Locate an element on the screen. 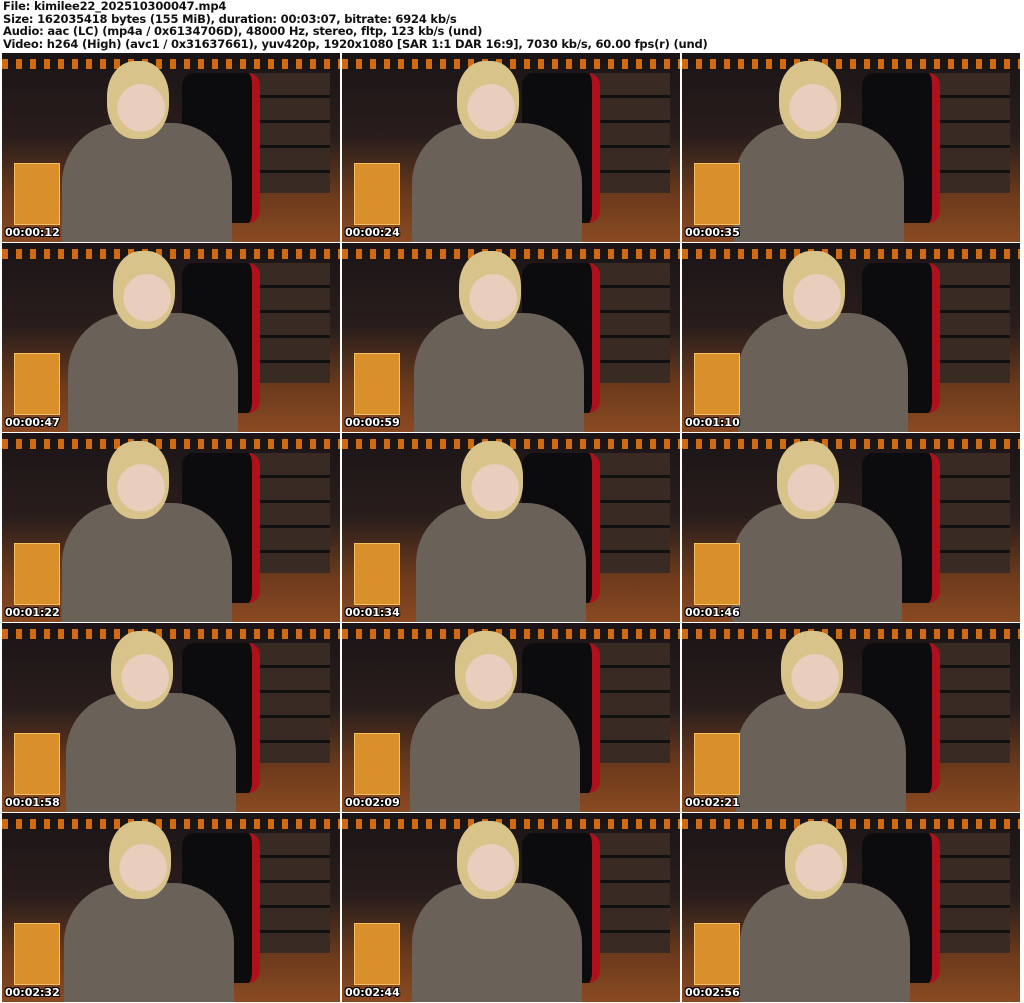  video-thumbnail: 00:00:12 is located at coordinates (171, 147).